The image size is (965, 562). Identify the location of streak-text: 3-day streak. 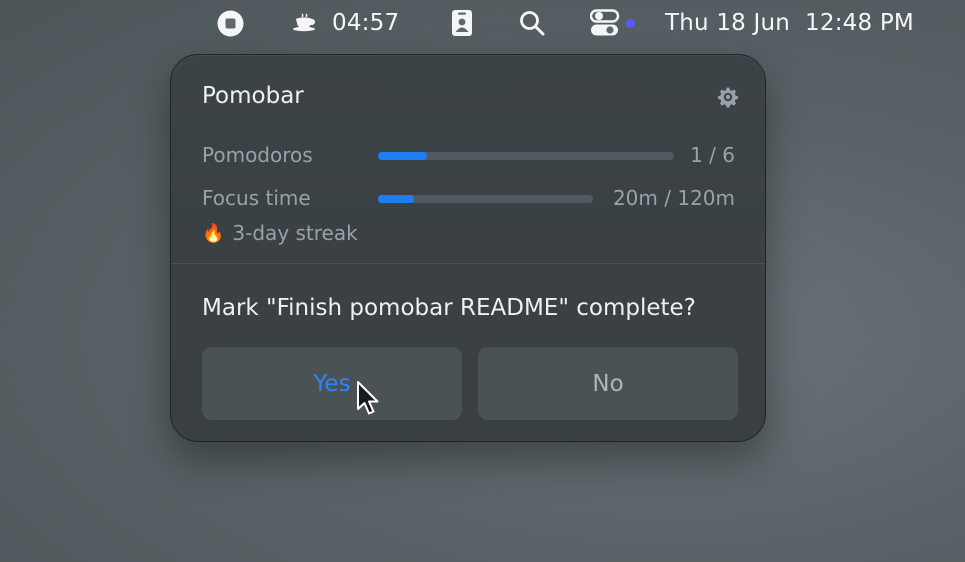
(295, 233).